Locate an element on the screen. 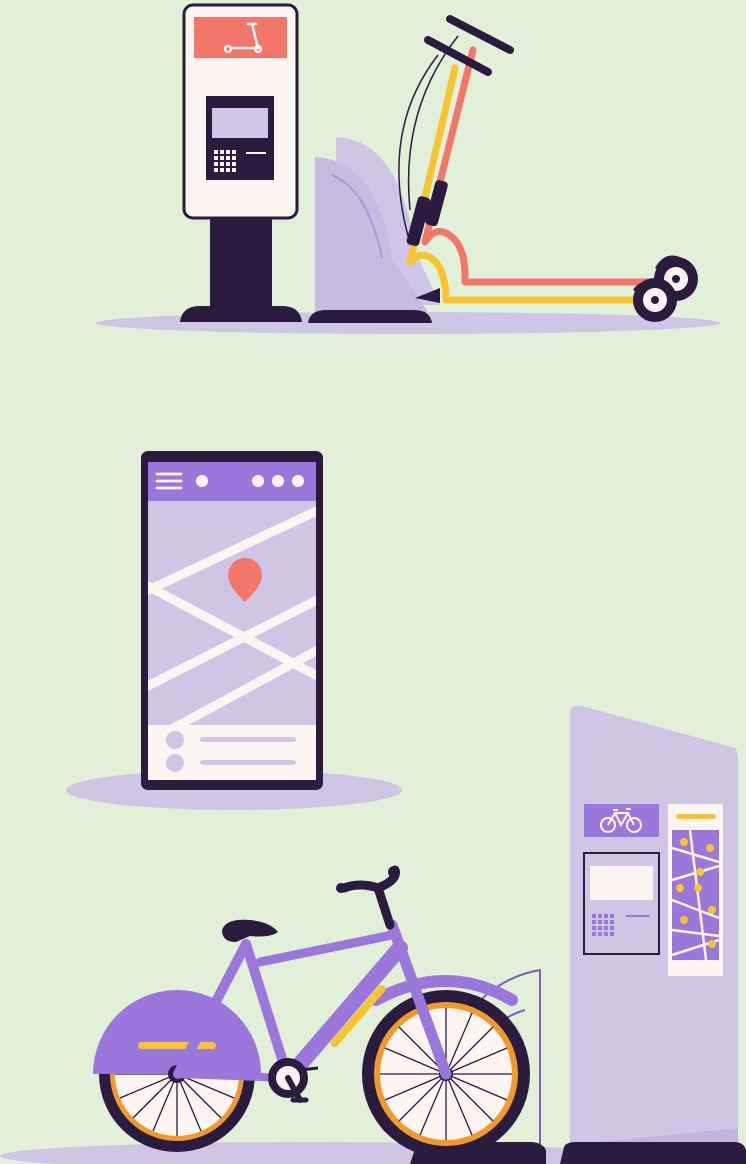 This screenshot has width=746, height=1164. rear-fender is located at coordinates (177, 1032).